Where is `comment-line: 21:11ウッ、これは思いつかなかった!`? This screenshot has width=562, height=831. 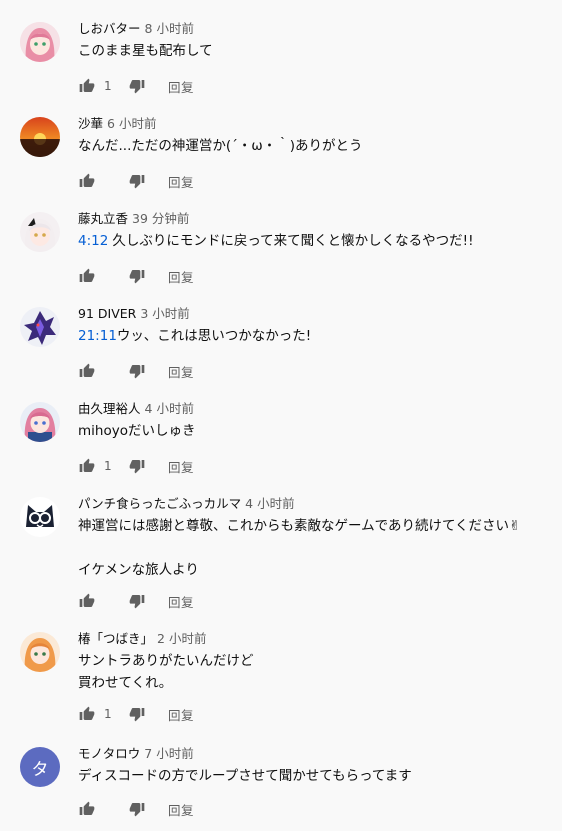
comment-line: 21:11ウッ、これは思いつかなかった! is located at coordinates (316, 336).